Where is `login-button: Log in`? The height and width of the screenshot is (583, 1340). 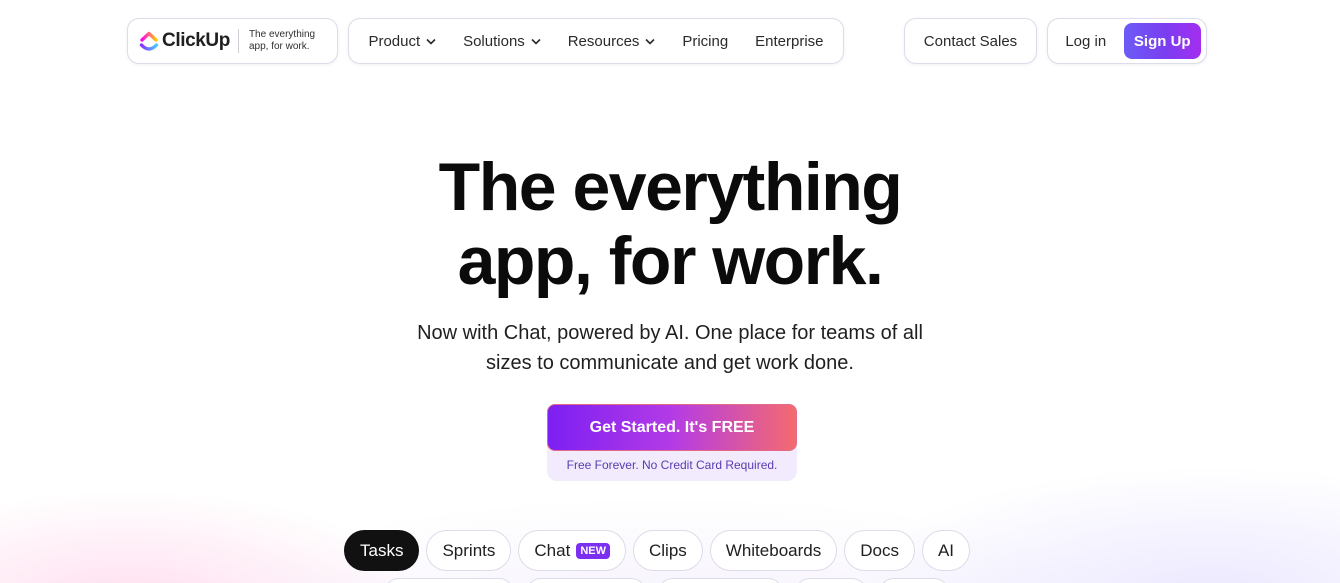
login-button: Log in is located at coordinates (1086, 41).